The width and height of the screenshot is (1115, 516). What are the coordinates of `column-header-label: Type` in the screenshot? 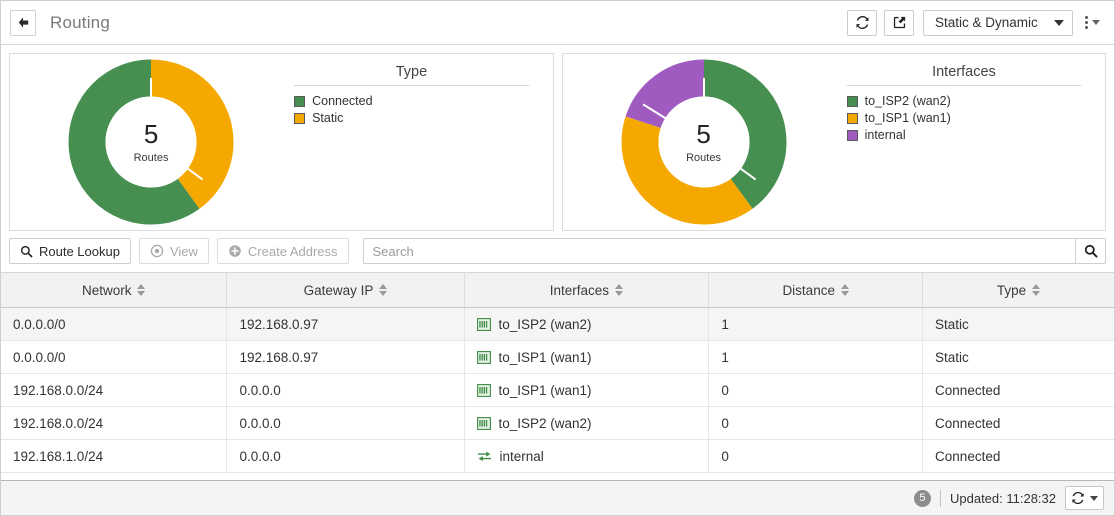 It's located at (1011, 290).